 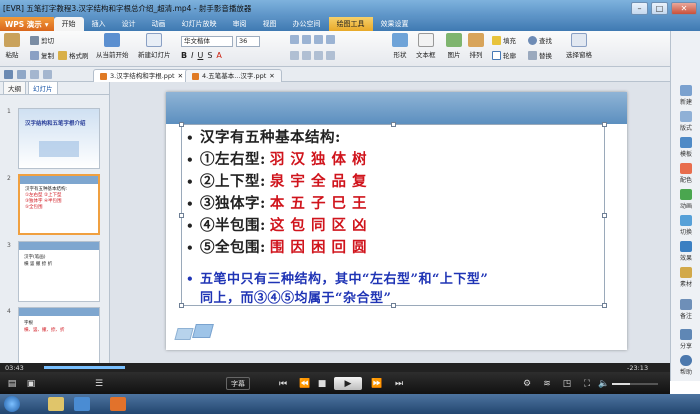 I want to click on seek-bar, so click(x=335, y=367).